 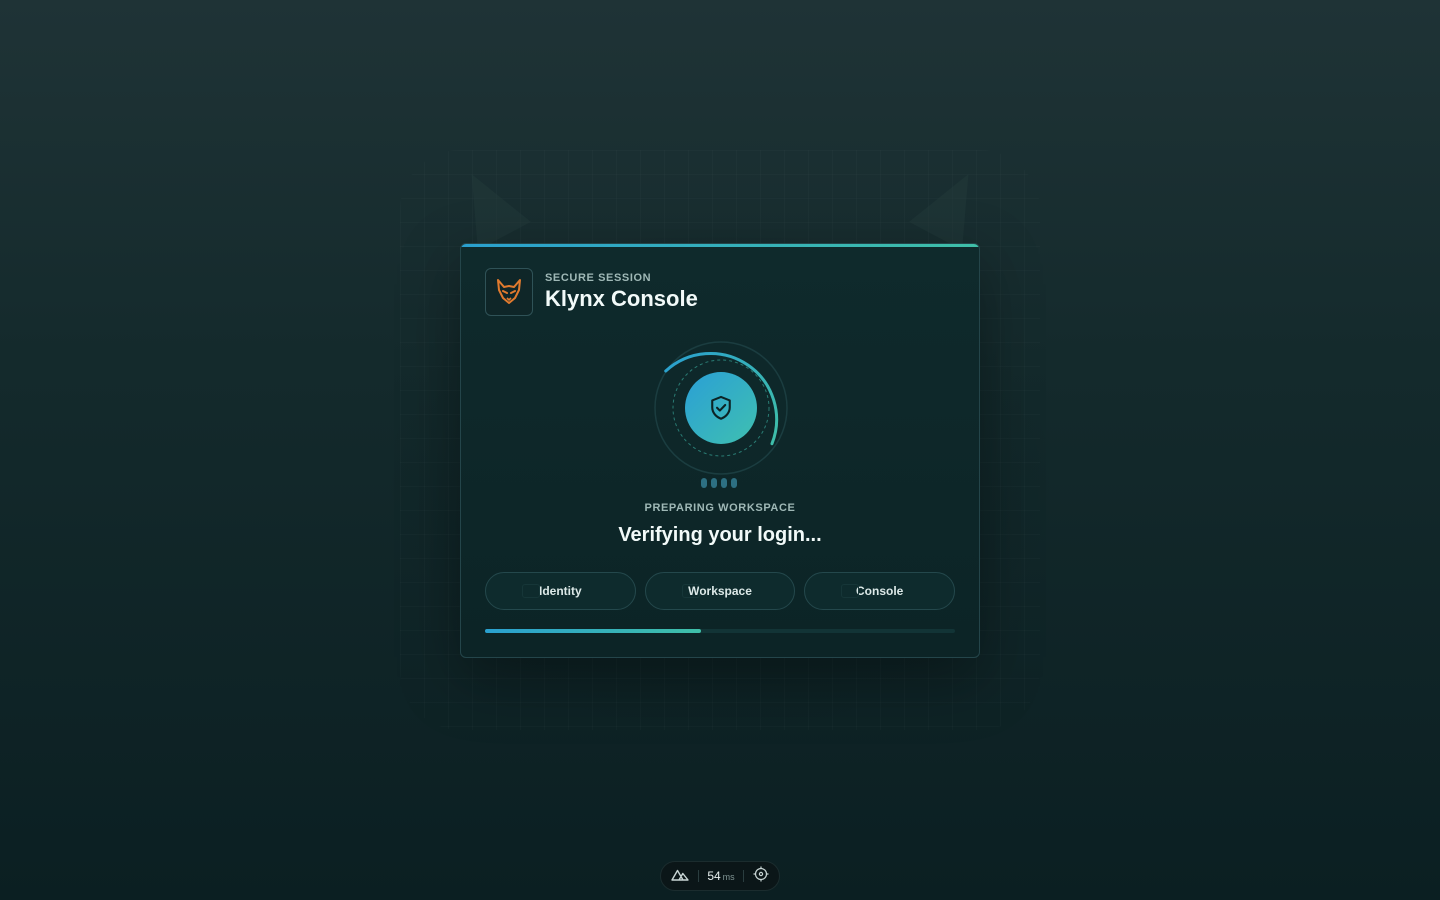 What do you see at coordinates (720, 245) in the screenshot?
I see `card-accent-bar` at bounding box center [720, 245].